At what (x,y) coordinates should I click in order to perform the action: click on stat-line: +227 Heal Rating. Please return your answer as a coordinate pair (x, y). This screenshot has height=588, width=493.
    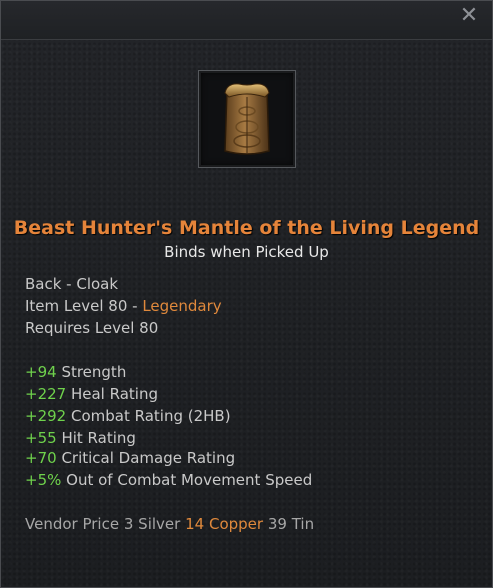
    Looking at the image, I should click on (91, 394).